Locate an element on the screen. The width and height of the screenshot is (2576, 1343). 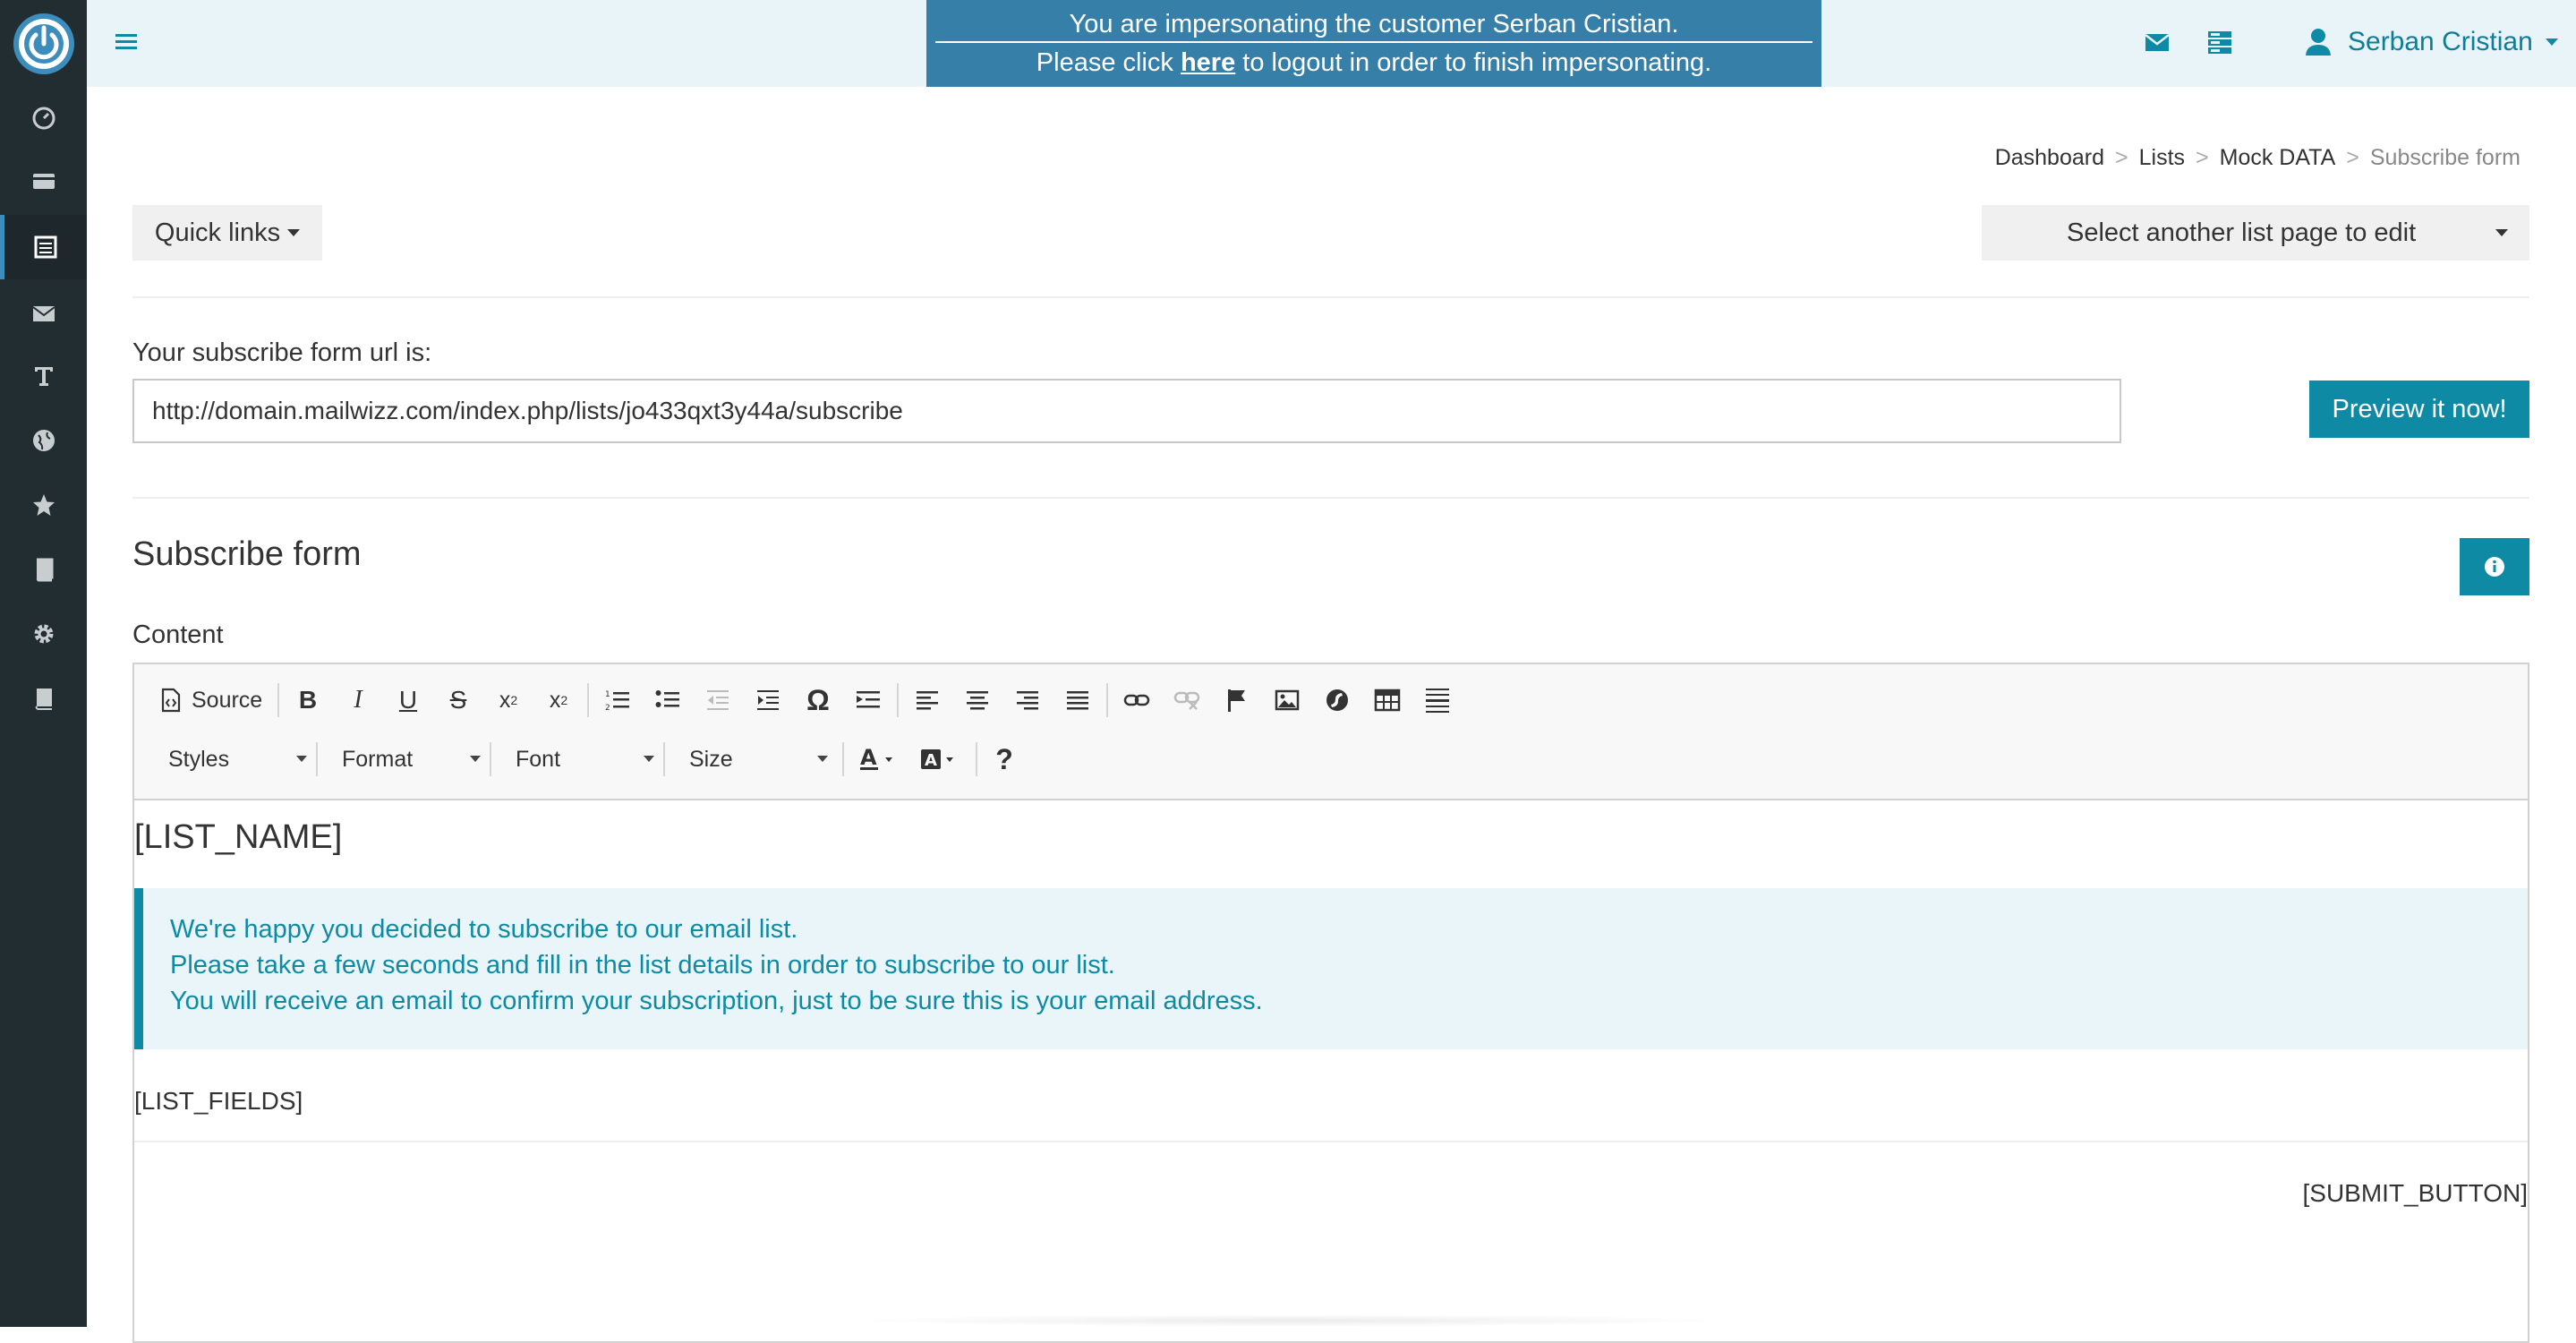
styles-dropdown: Styles is located at coordinates (237, 759).